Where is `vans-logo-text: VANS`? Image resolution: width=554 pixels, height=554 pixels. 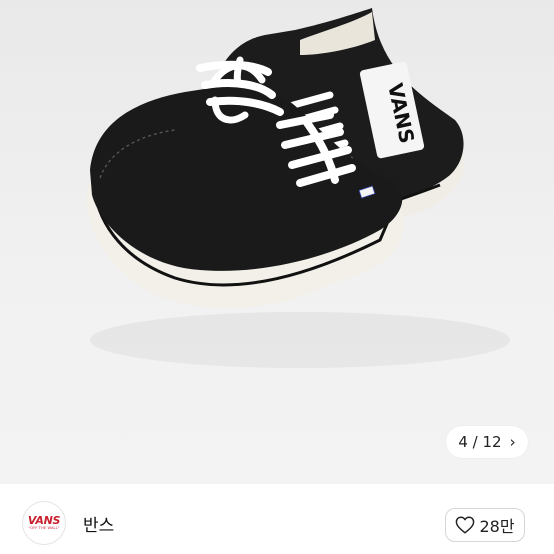 vans-logo-text: VANS is located at coordinates (44, 521).